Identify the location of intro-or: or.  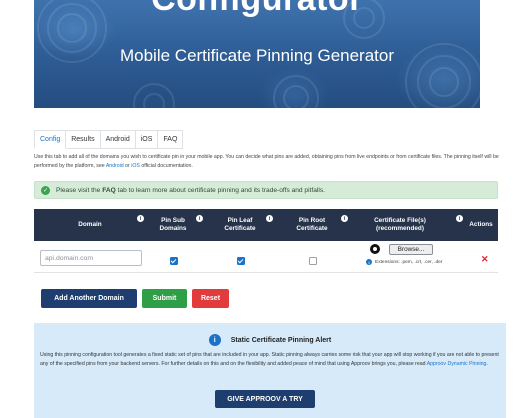
(127, 165).